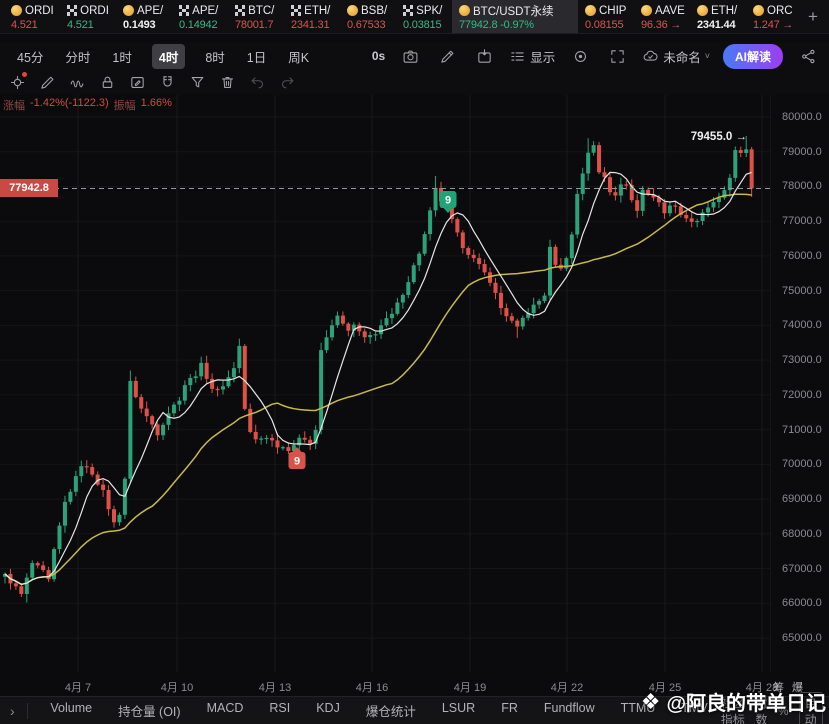  What do you see at coordinates (569, 710) in the screenshot?
I see `indicator-tab-Fundflow: Fundflow` at bounding box center [569, 710].